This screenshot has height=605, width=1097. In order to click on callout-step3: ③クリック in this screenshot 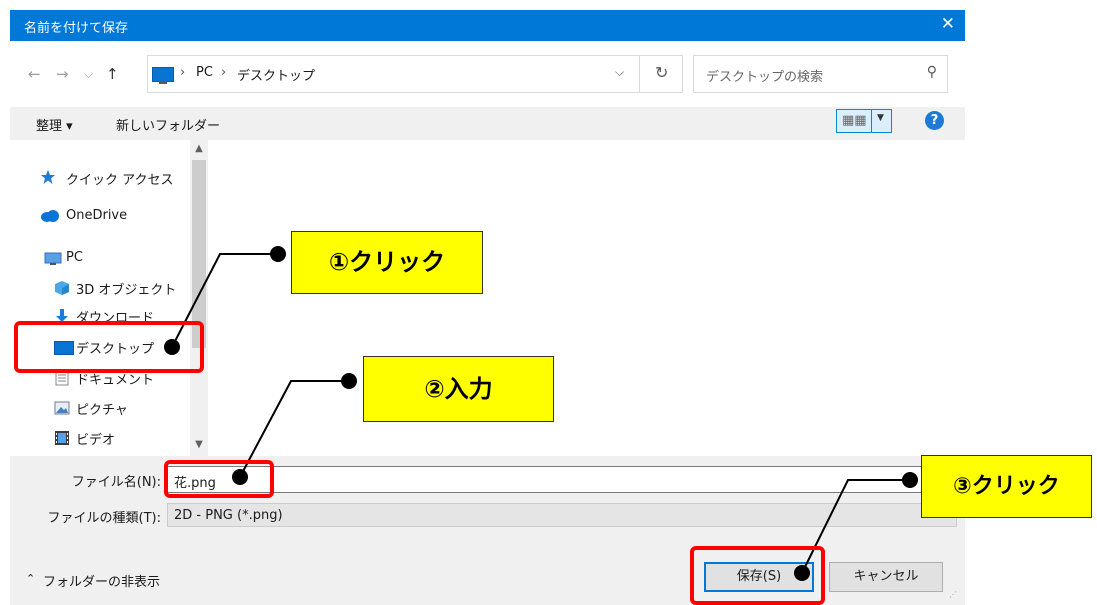, I will do `click(1006, 486)`.